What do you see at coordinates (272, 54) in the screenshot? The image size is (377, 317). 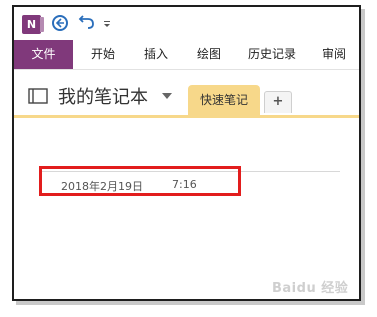 I see `tab-history: 历史记录` at bounding box center [272, 54].